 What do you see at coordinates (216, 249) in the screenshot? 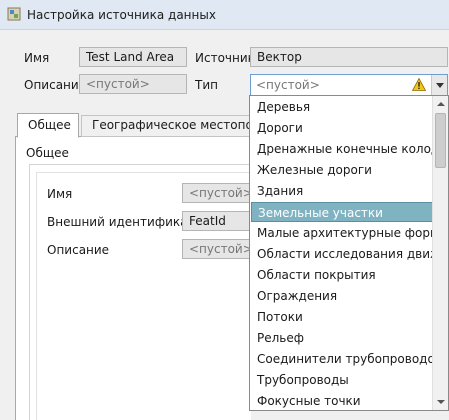
I see `general-description-field: <пустой>` at bounding box center [216, 249].